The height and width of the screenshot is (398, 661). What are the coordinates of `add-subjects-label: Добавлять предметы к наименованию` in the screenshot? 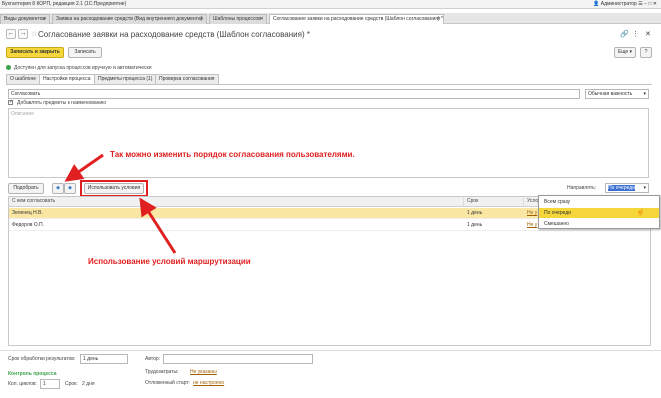 It's located at (61, 103).